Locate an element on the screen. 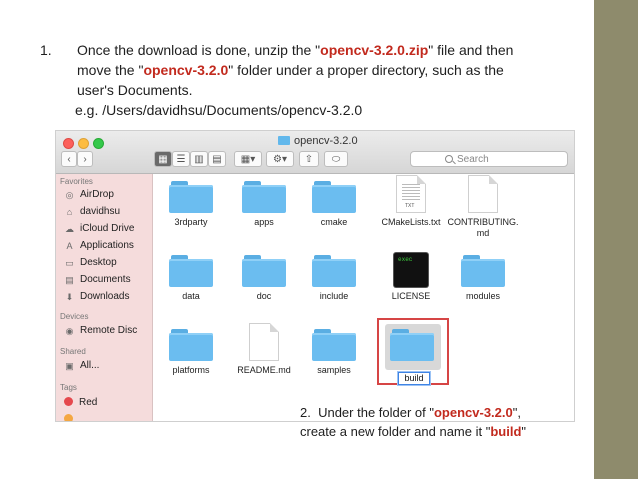  folder-name-input: build is located at coordinates (414, 378).